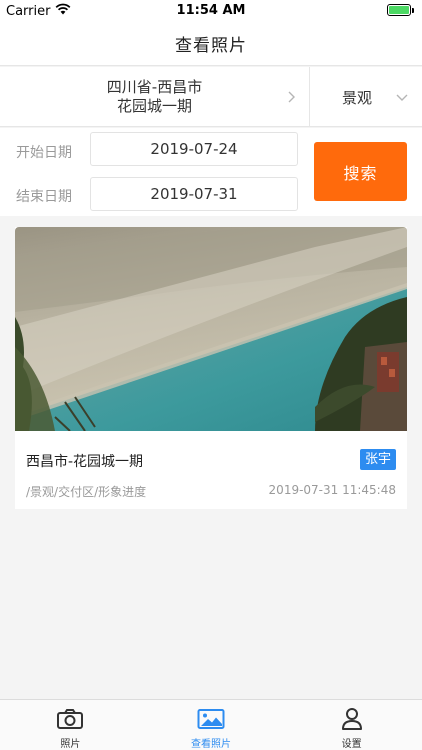  I want to click on chevron-right-icon, so click(291, 97).